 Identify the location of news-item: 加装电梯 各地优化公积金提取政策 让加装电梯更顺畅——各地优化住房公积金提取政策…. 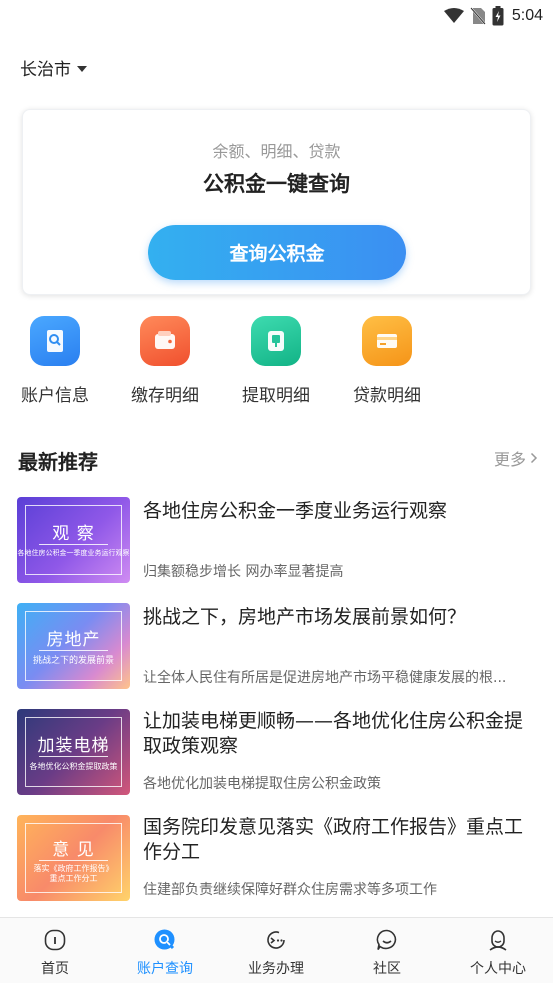
(277, 752).